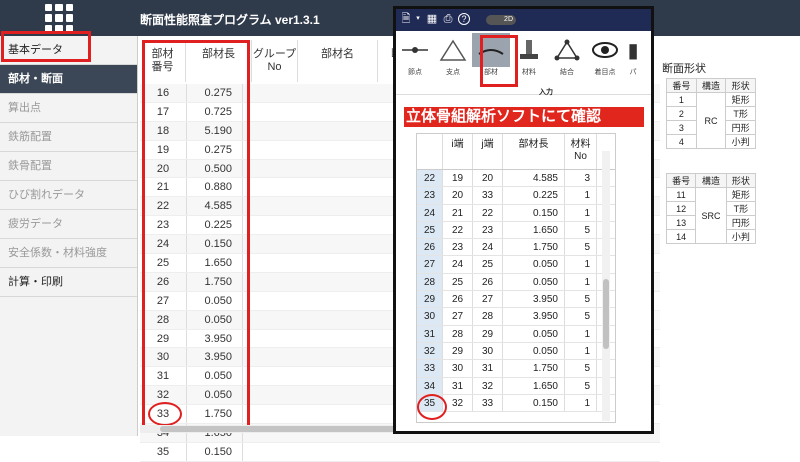  I want to click on cell-i-end: 30, so click(458, 368).